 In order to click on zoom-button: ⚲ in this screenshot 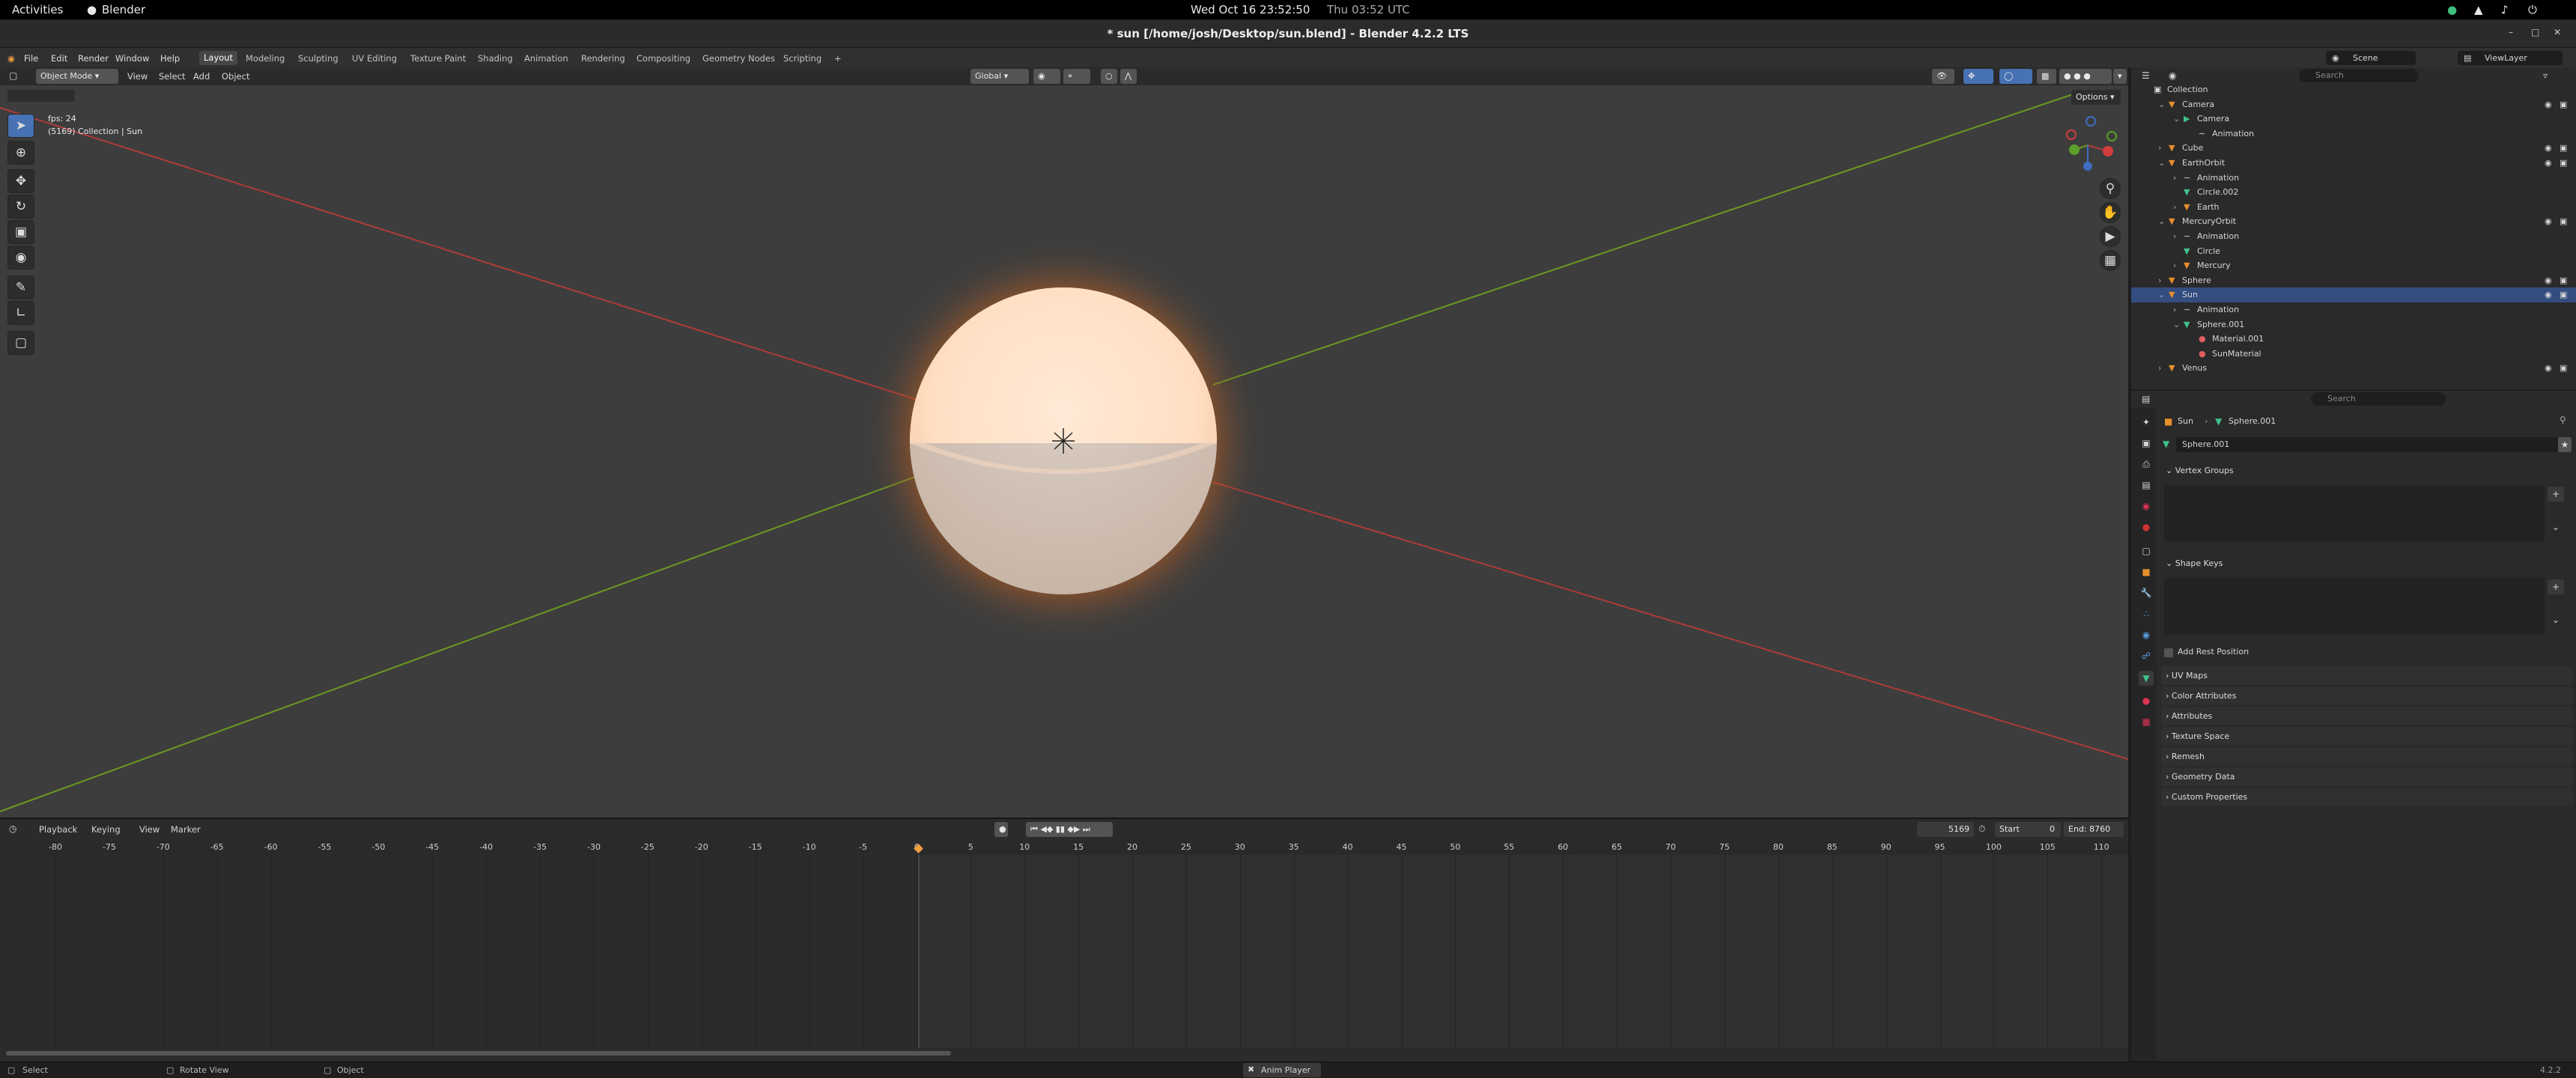, I will do `click(2110, 188)`.